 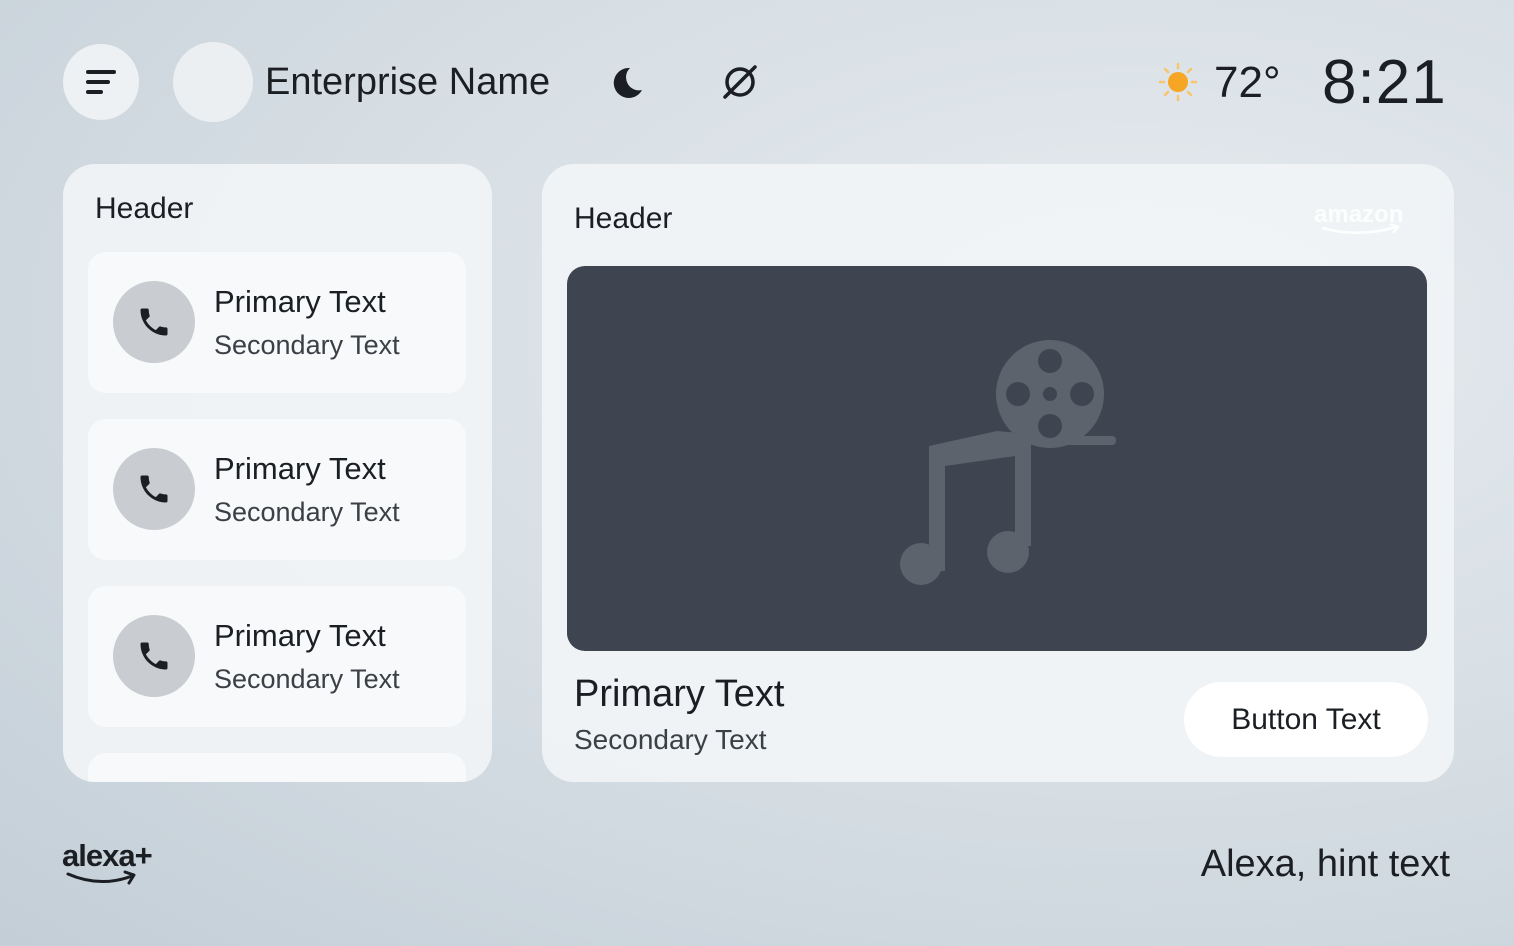 I want to click on menu-button, so click(x=101, y=82).